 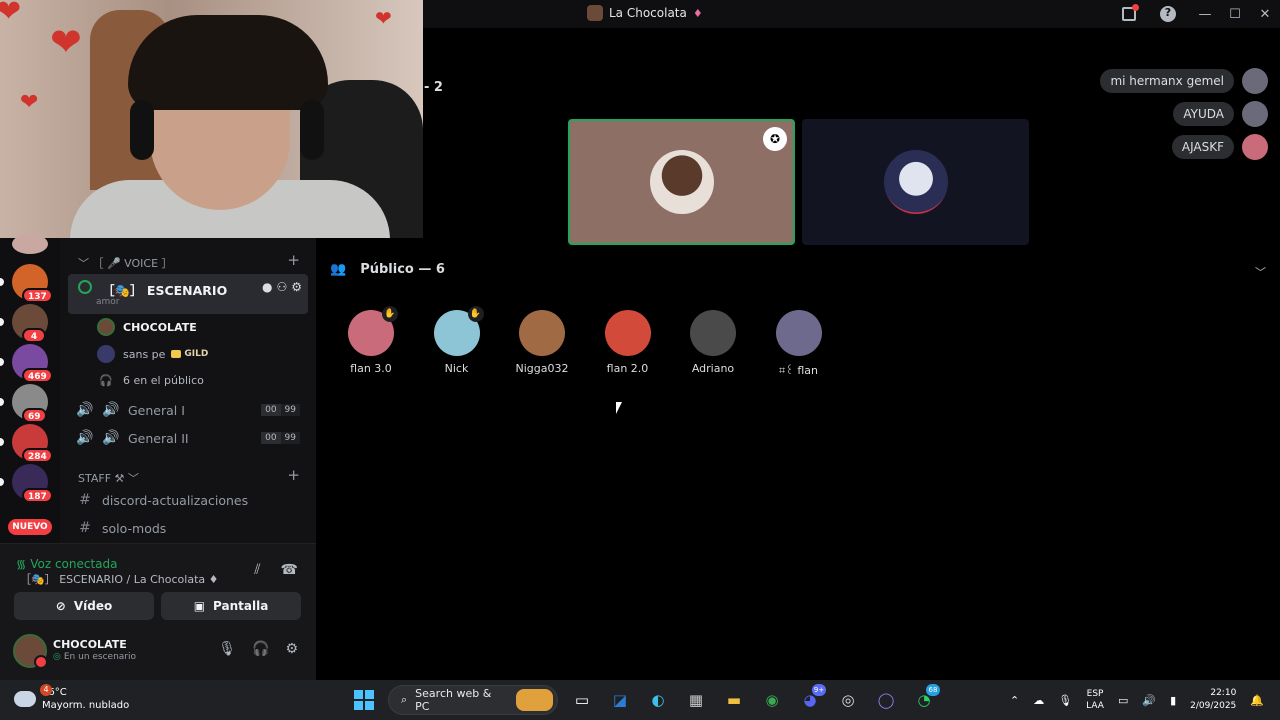 What do you see at coordinates (1203, 114) in the screenshot?
I see `bubble-text: AYUDA` at bounding box center [1203, 114].